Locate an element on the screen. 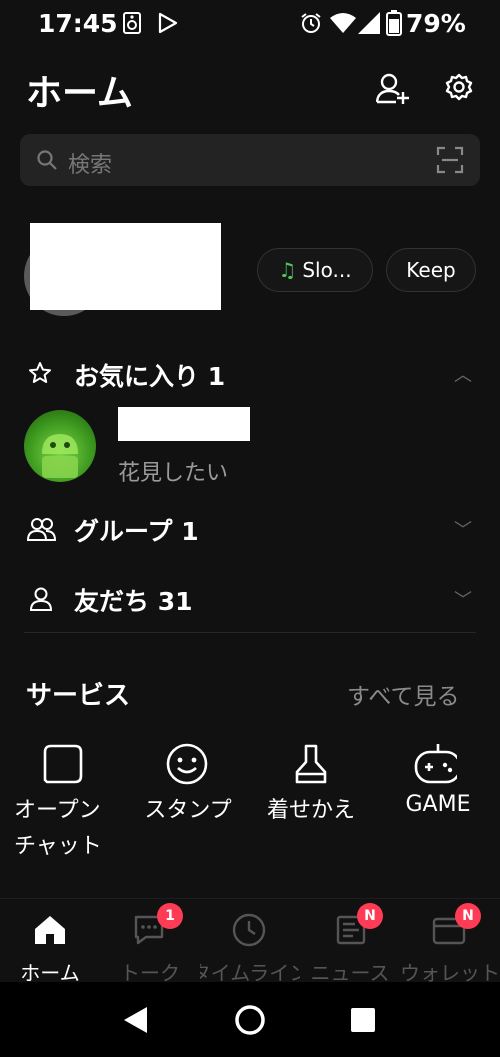 The width and height of the screenshot is (500, 1057). service-label: オープン is located at coordinates (57, 810).